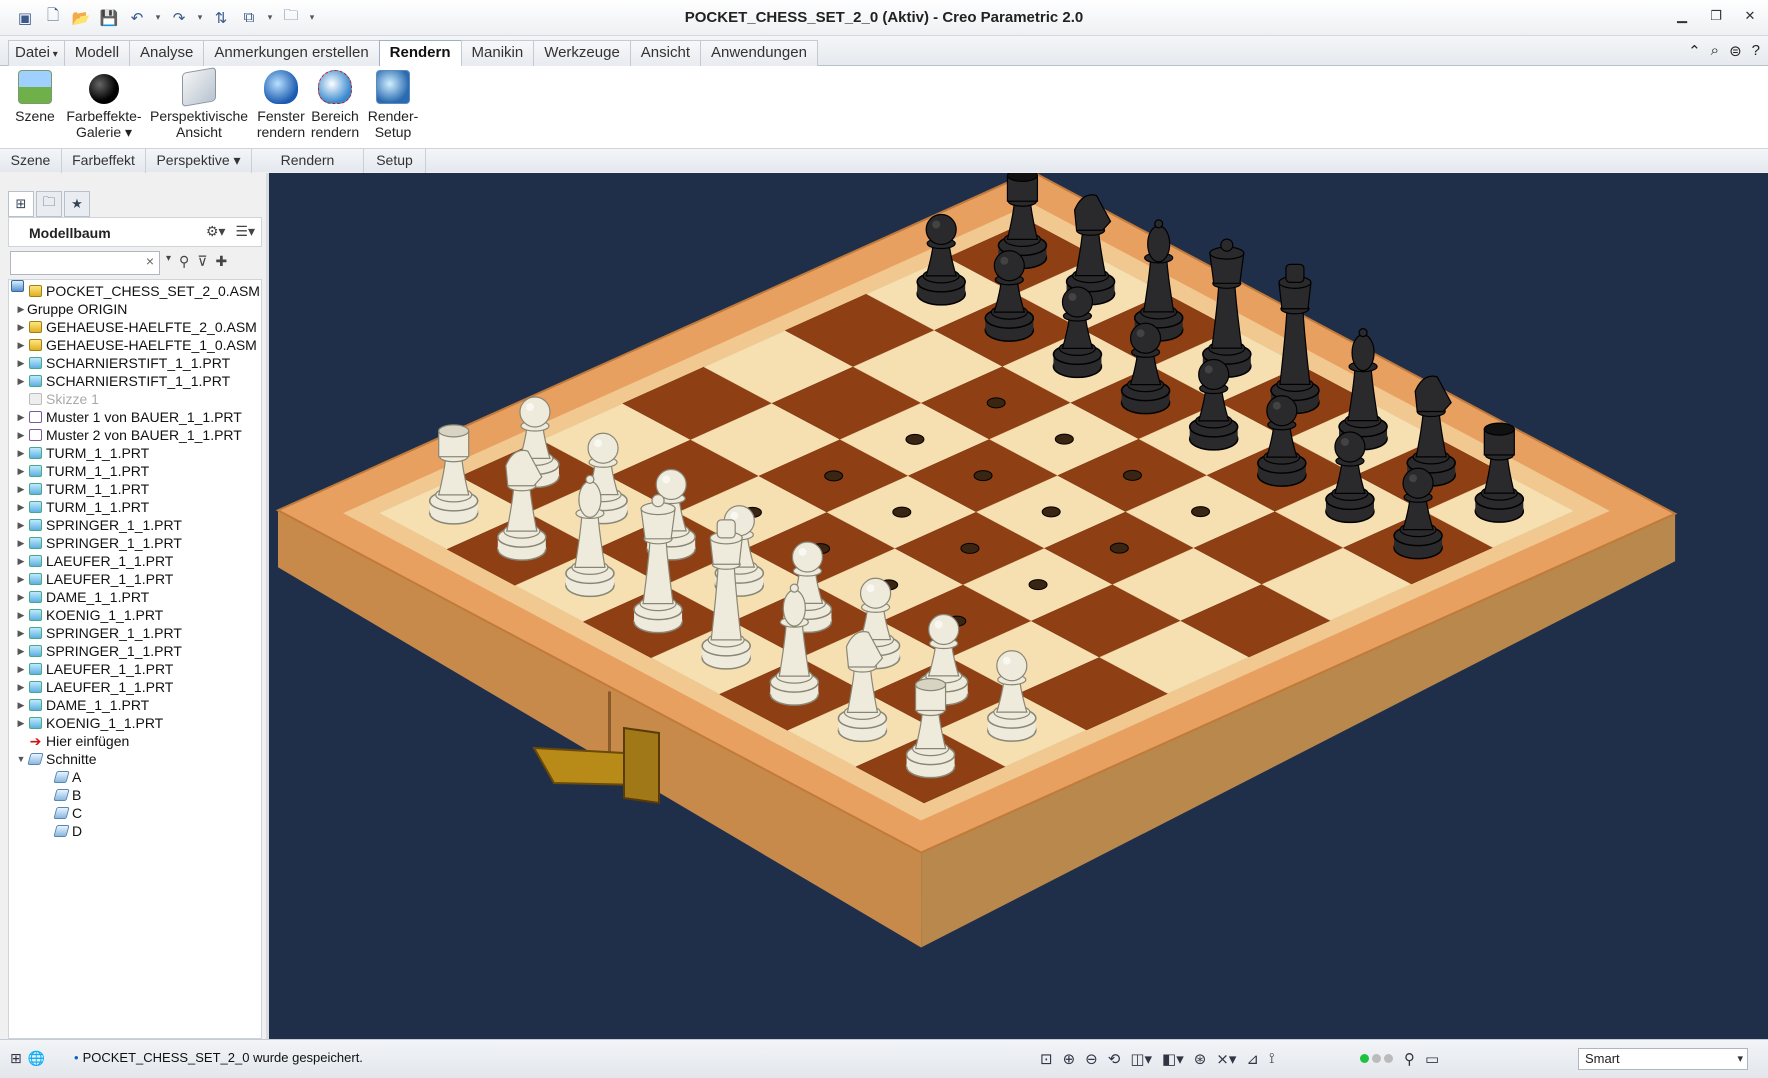  Describe the element at coordinates (135, 345) in the screenshot. I see `tree-item: ▶ GEHAEUSE-HAELFTE_1_0.ASM` at that location.